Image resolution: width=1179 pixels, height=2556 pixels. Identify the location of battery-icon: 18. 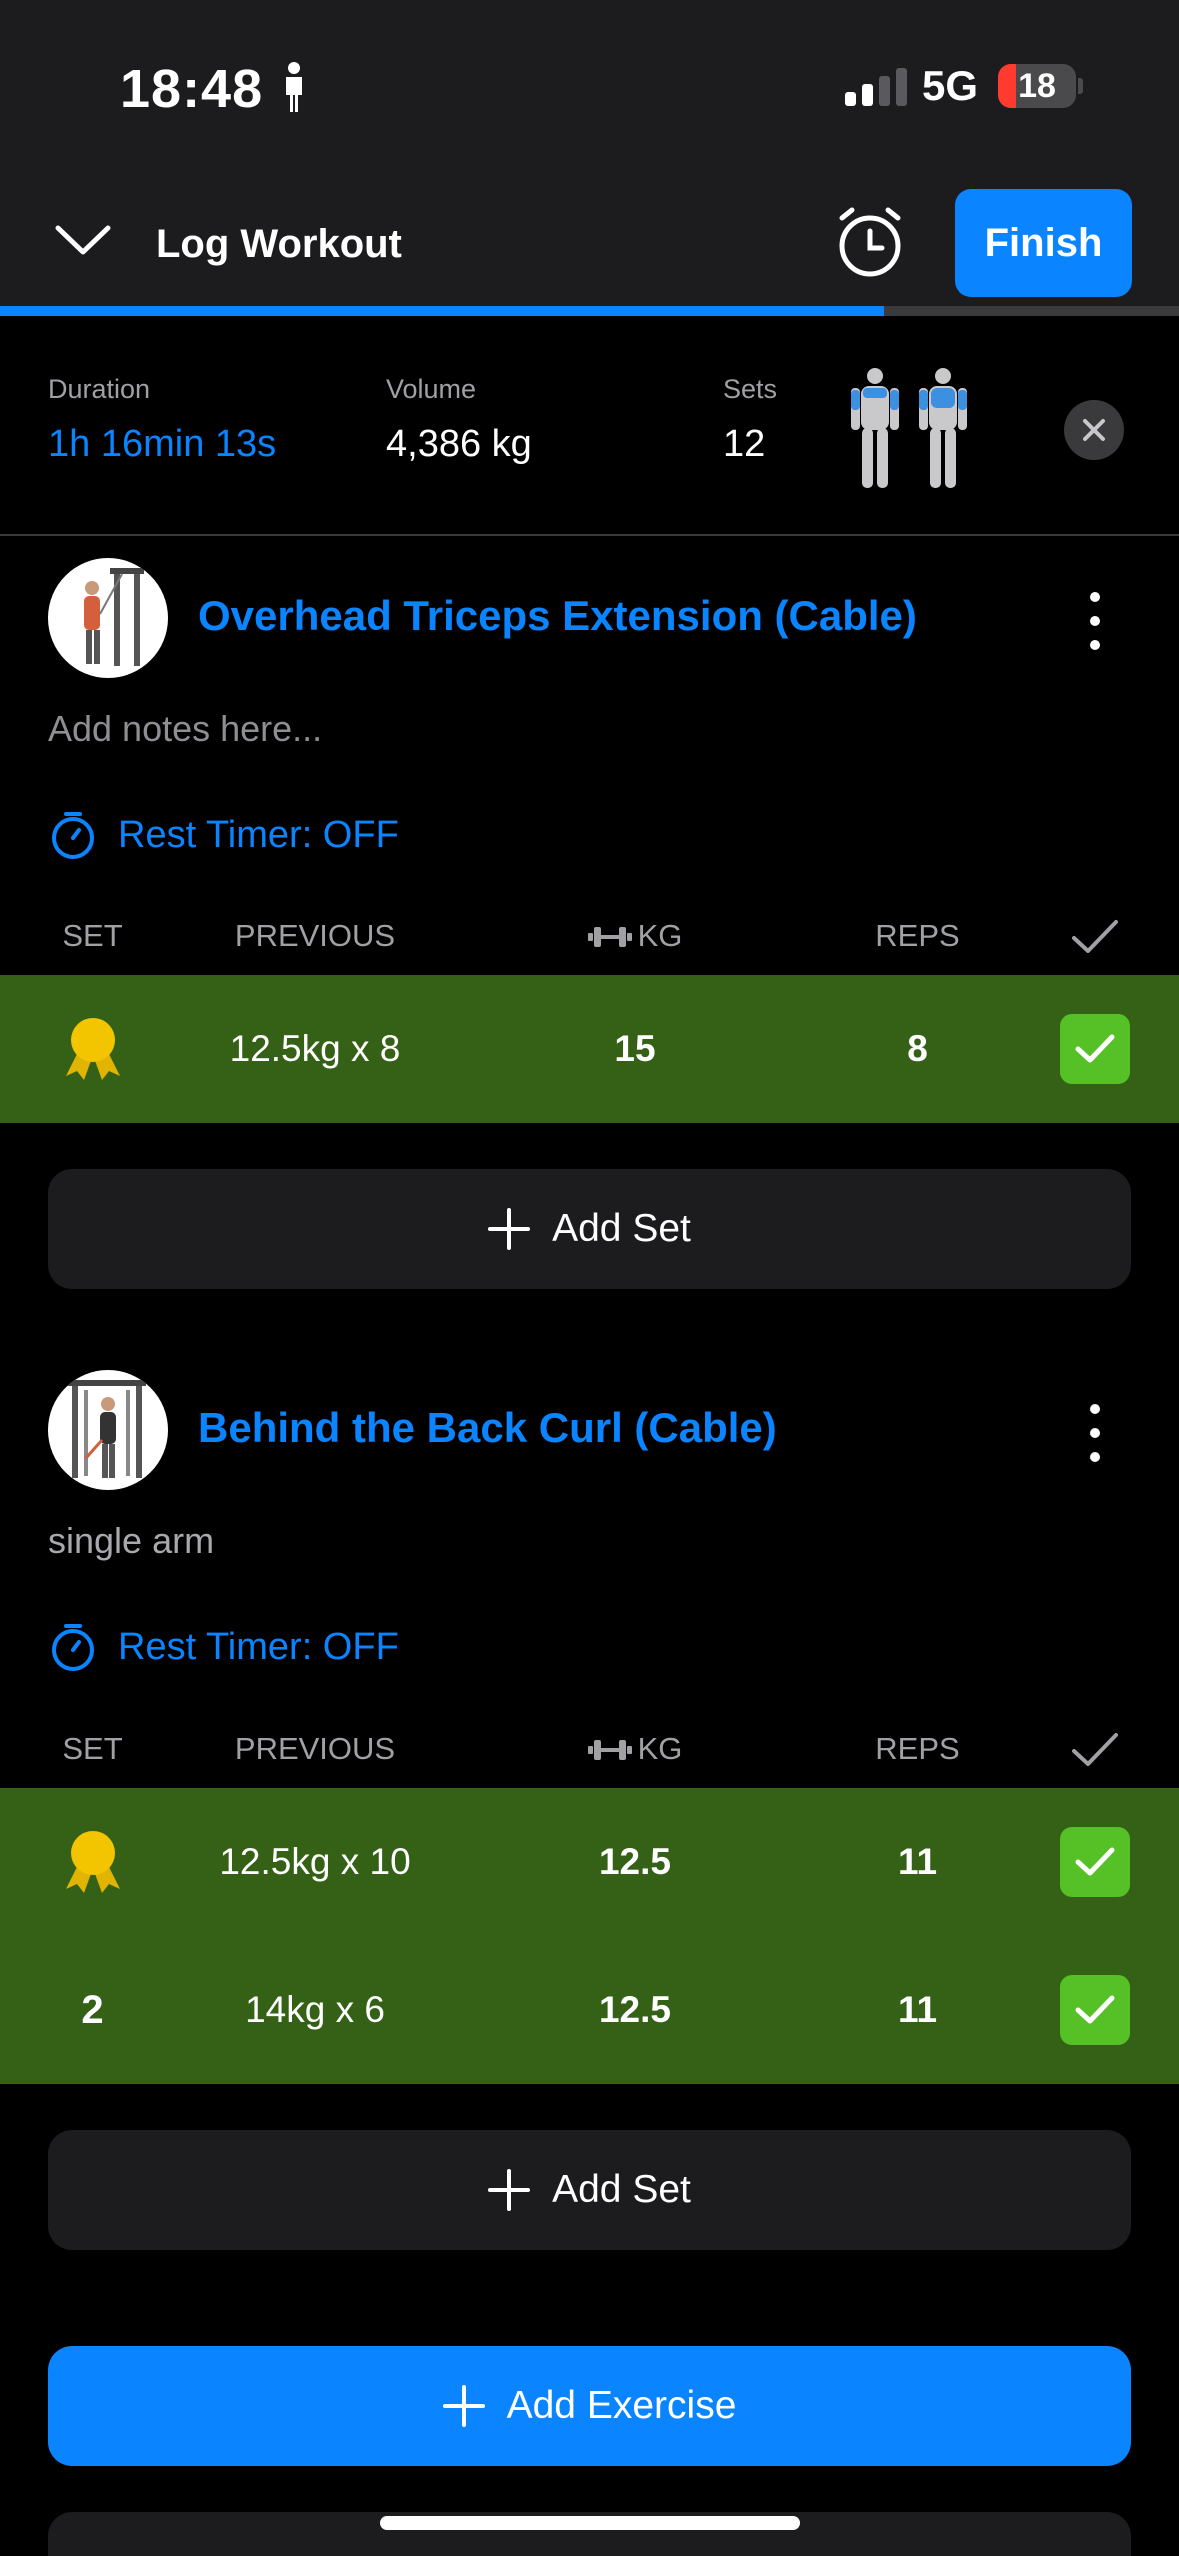
(1037, 86).